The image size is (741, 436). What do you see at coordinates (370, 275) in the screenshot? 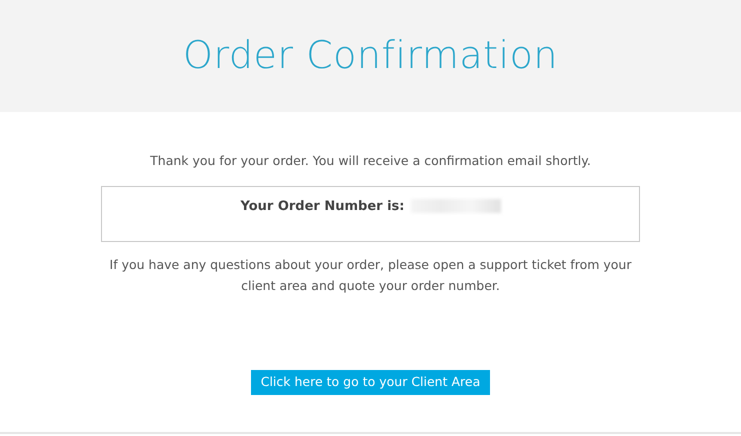
I see `support-note: If you have any questions about your order, please open a support ticket from your client area and quote your order number.` at bounding box center [370, 275].